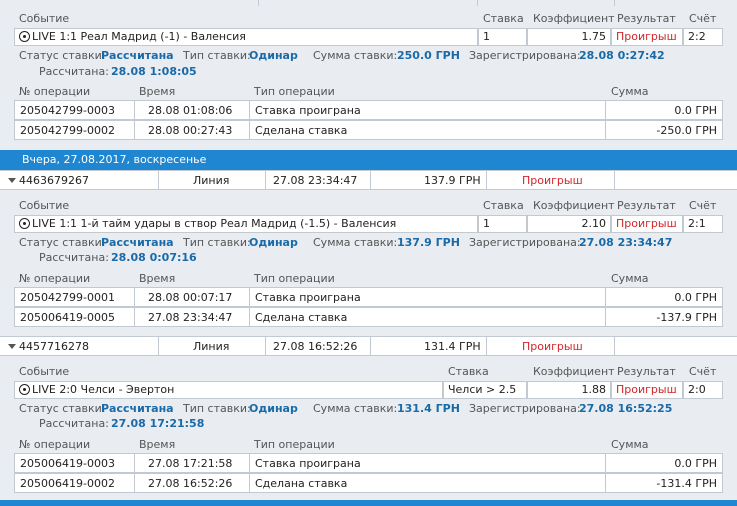 The width and height of the screenshot is (737, 506). Describe the element at coordinates (55, 91) in the screenshot. I see `header-op-num: № операции` at that location.